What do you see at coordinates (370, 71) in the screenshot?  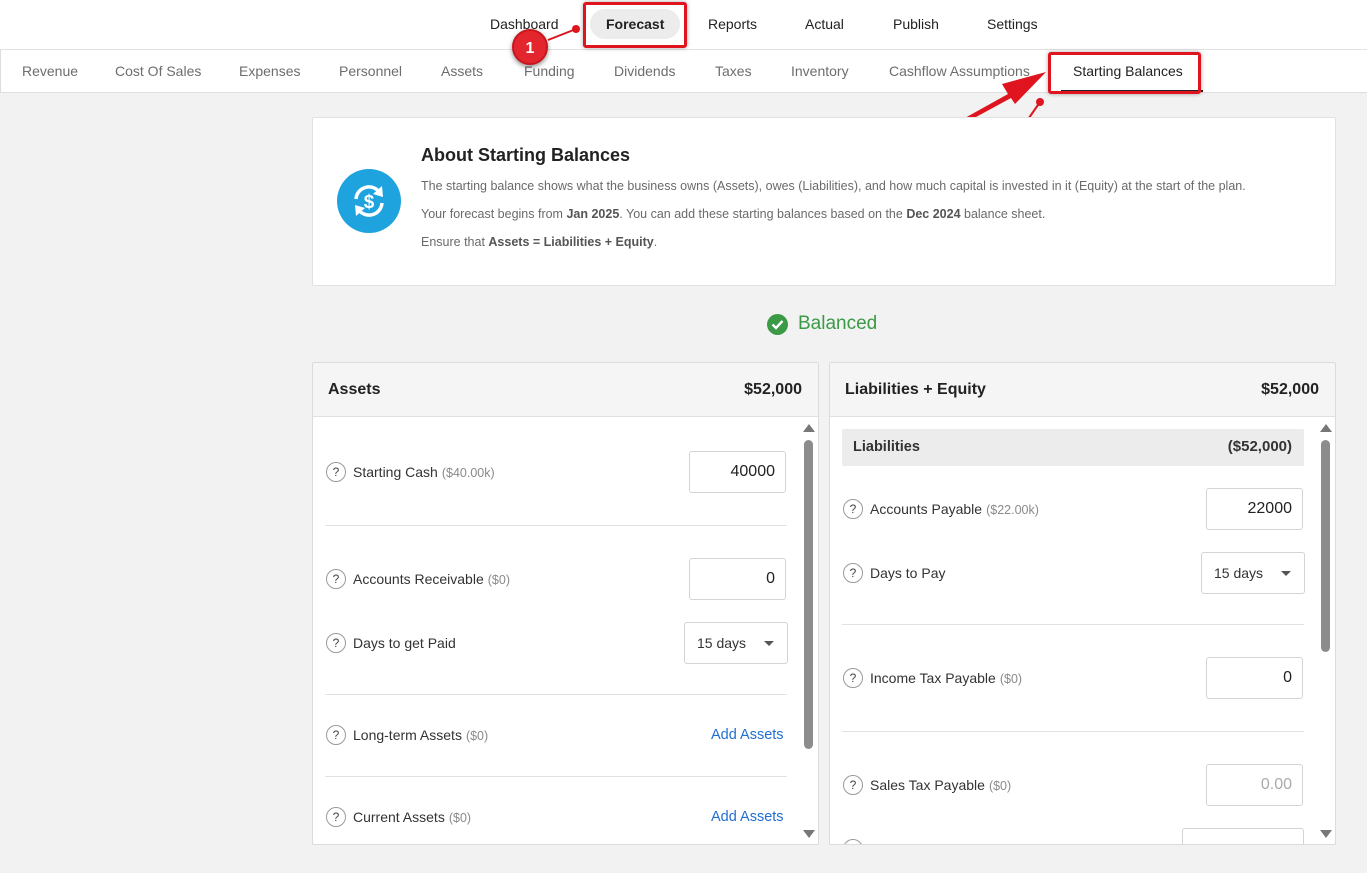 I see `tab-personnel: Personnel` at bounding box center [370, 71].